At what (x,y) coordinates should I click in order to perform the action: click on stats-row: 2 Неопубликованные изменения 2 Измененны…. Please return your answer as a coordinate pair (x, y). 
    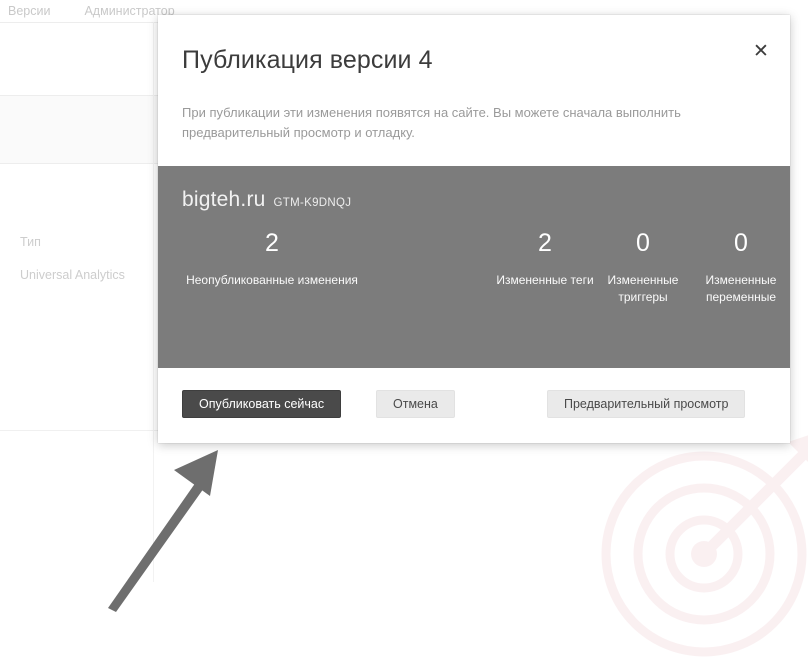
    Looking at the image, I should click on (474, 267).